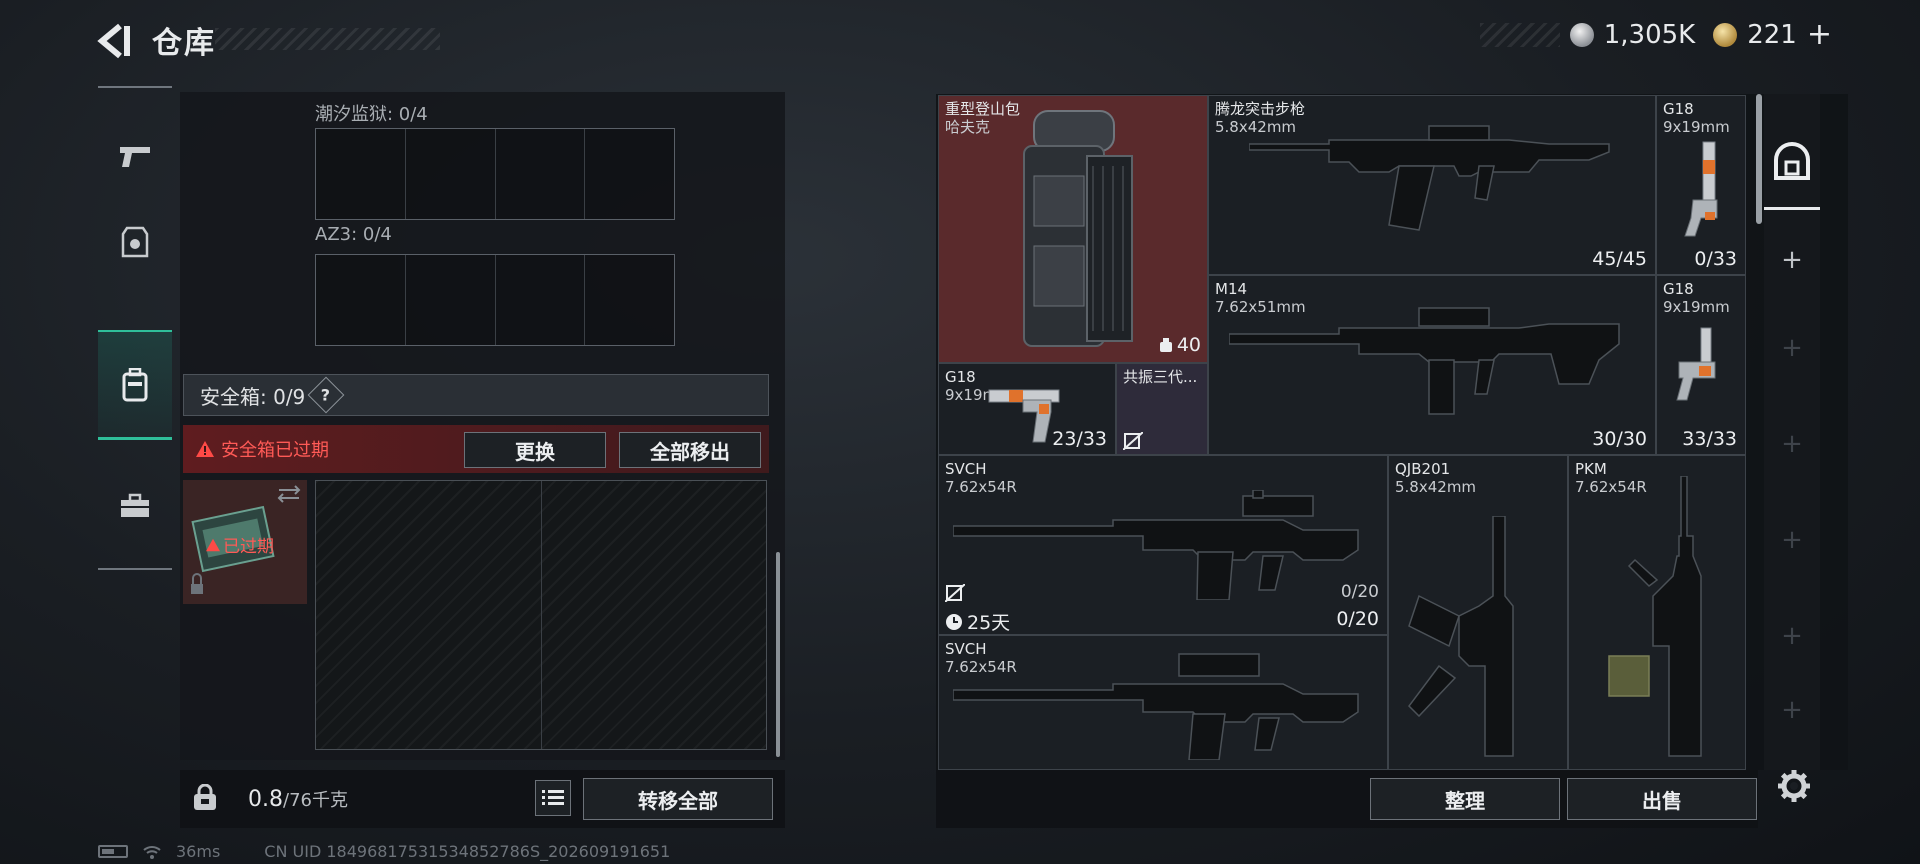 The width and height of the screenshot is (1920, 864). Describe the element at coordinates (1078, 228) in the screenshot. I see `backpack-item-image` at that location.